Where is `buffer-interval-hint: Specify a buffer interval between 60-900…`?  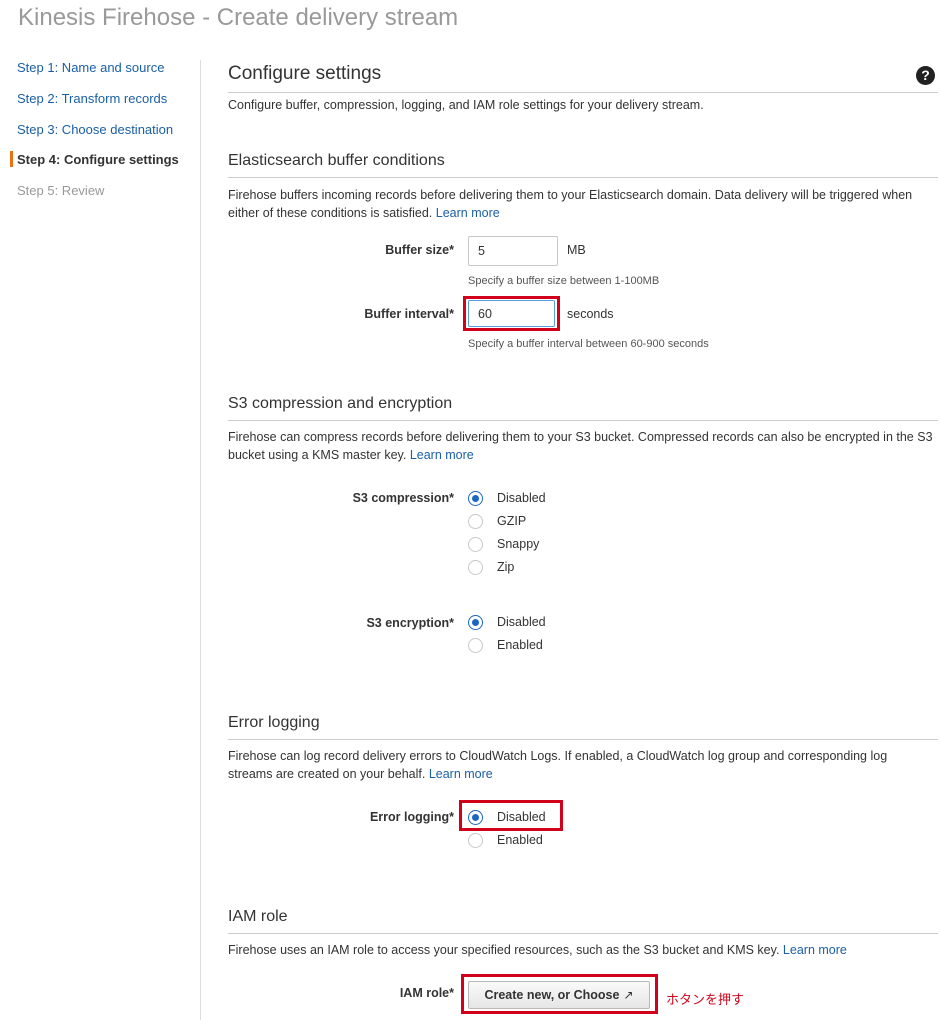
buffer-interval-hint: Specify a buffer interval between 60-900… is located at coordinates (588, 344).